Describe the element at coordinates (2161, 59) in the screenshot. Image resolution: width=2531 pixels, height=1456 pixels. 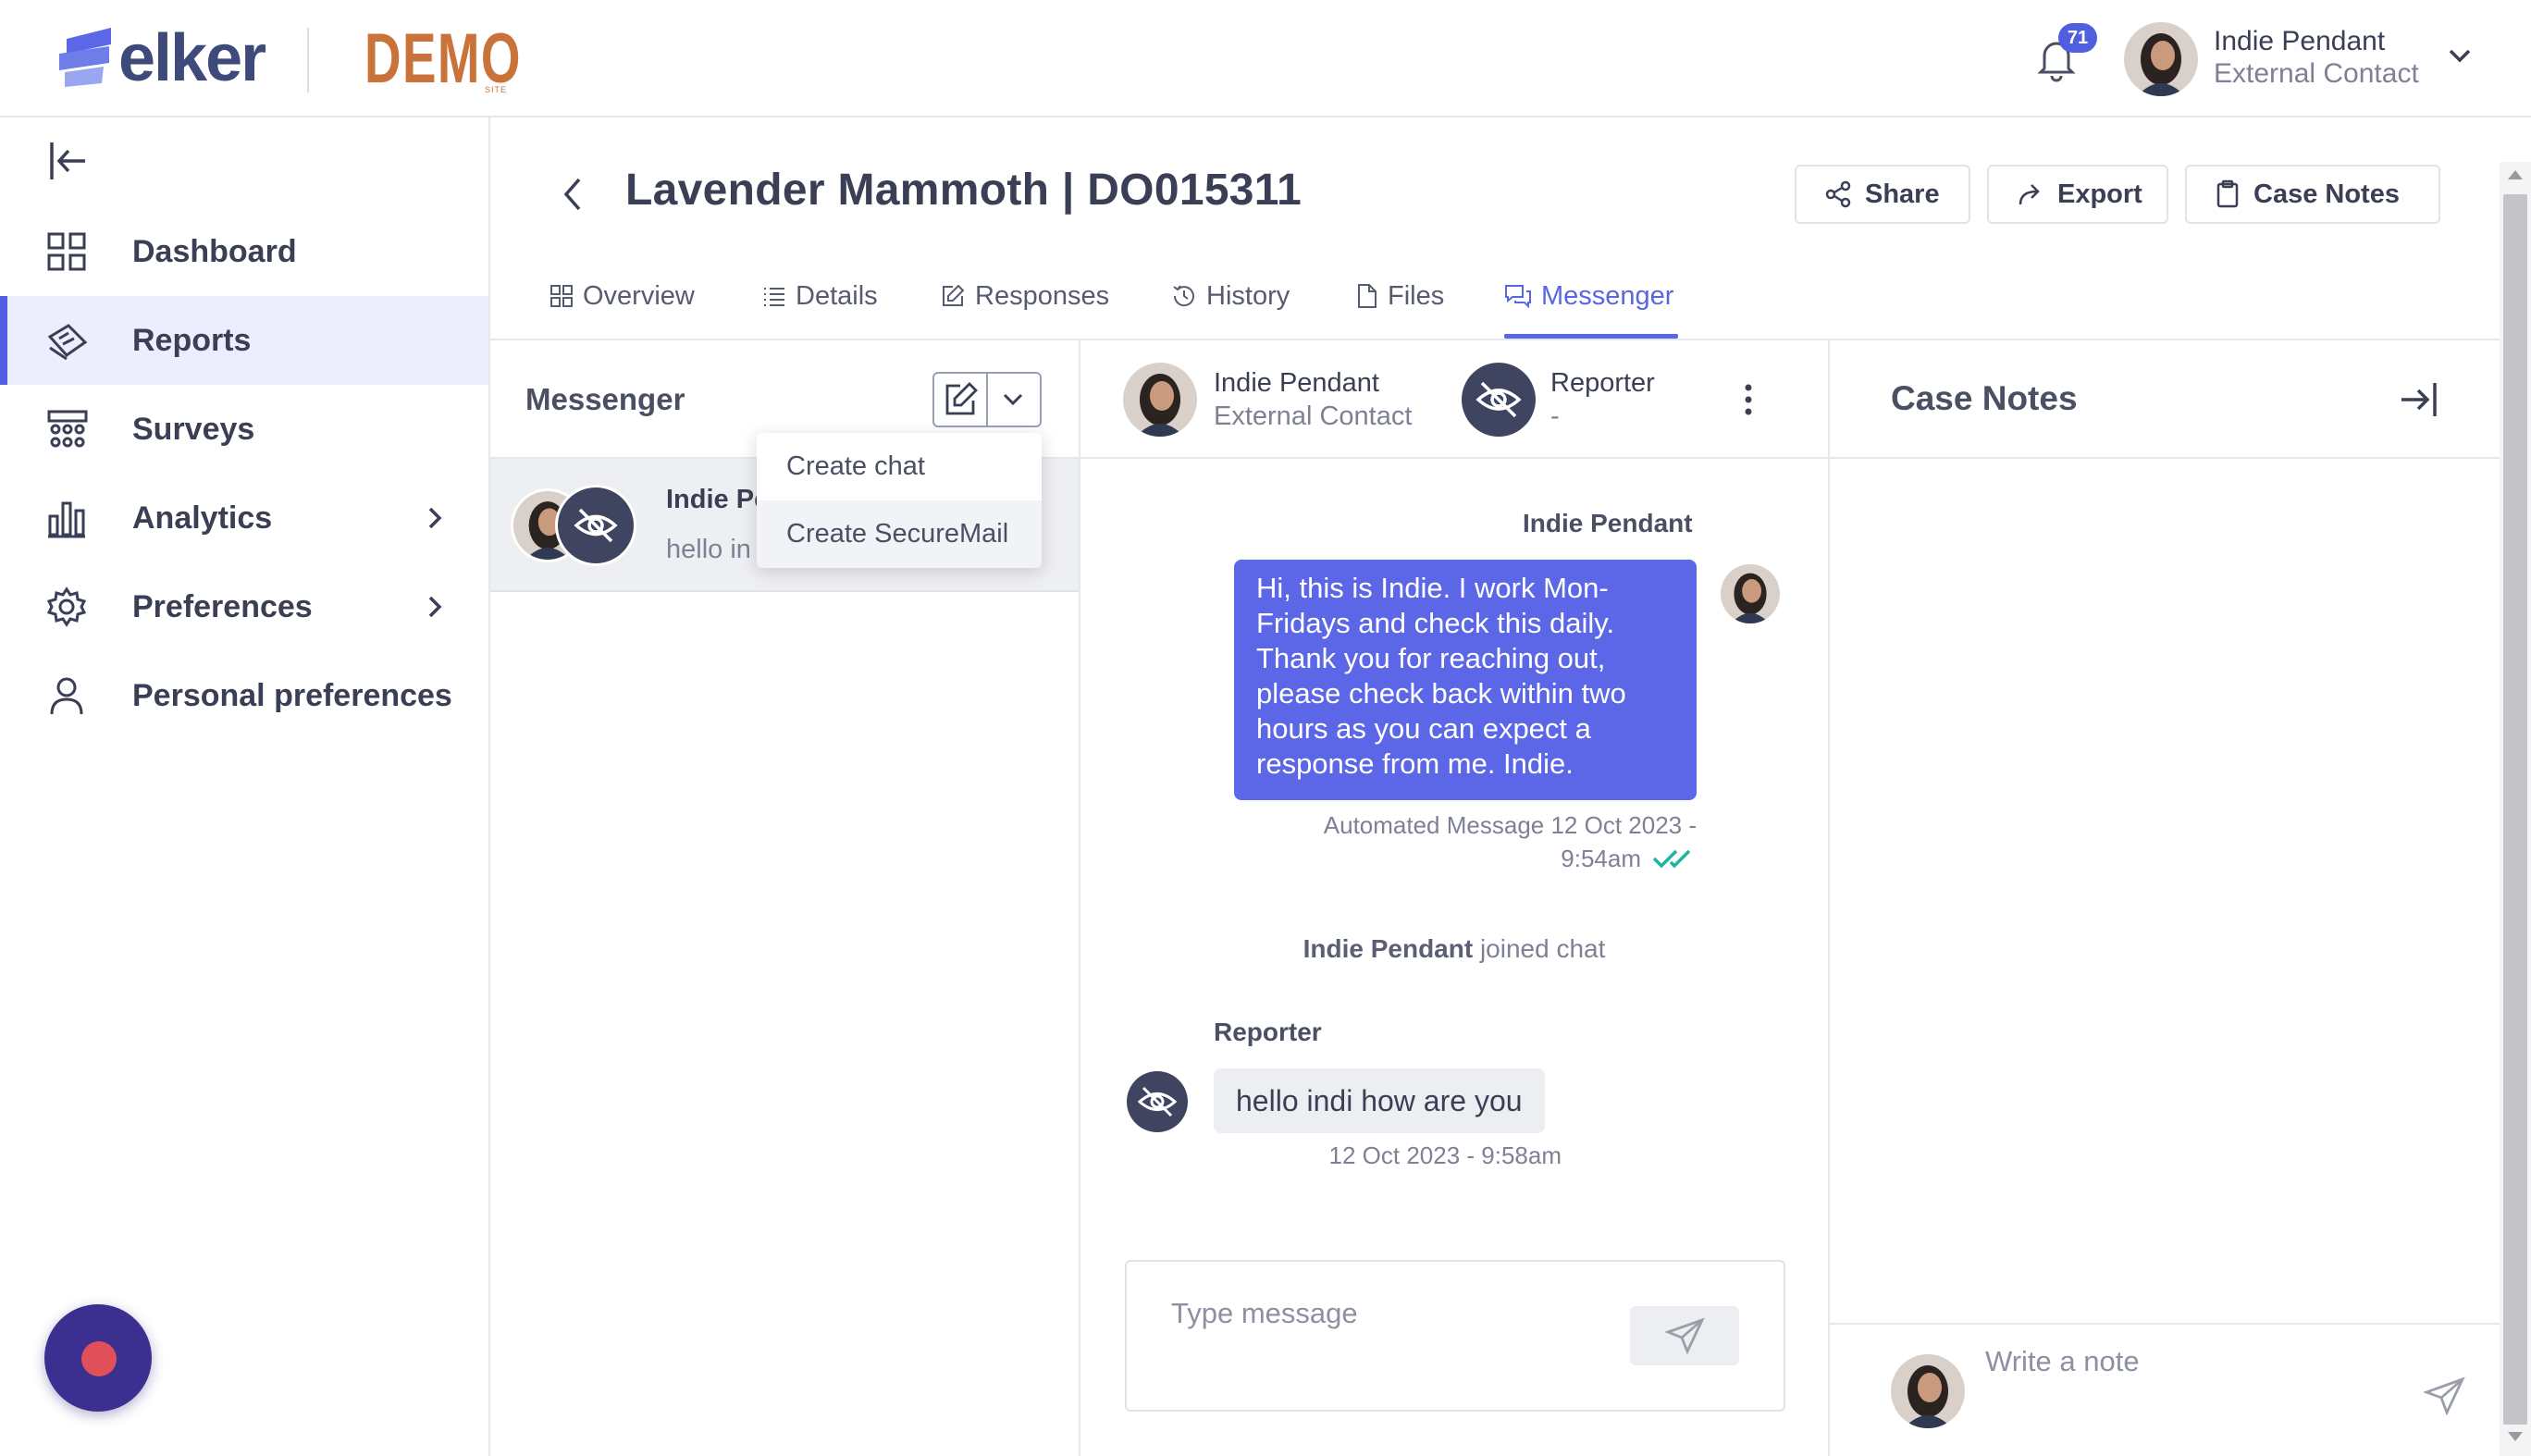
I see `user-avatar` at that location.